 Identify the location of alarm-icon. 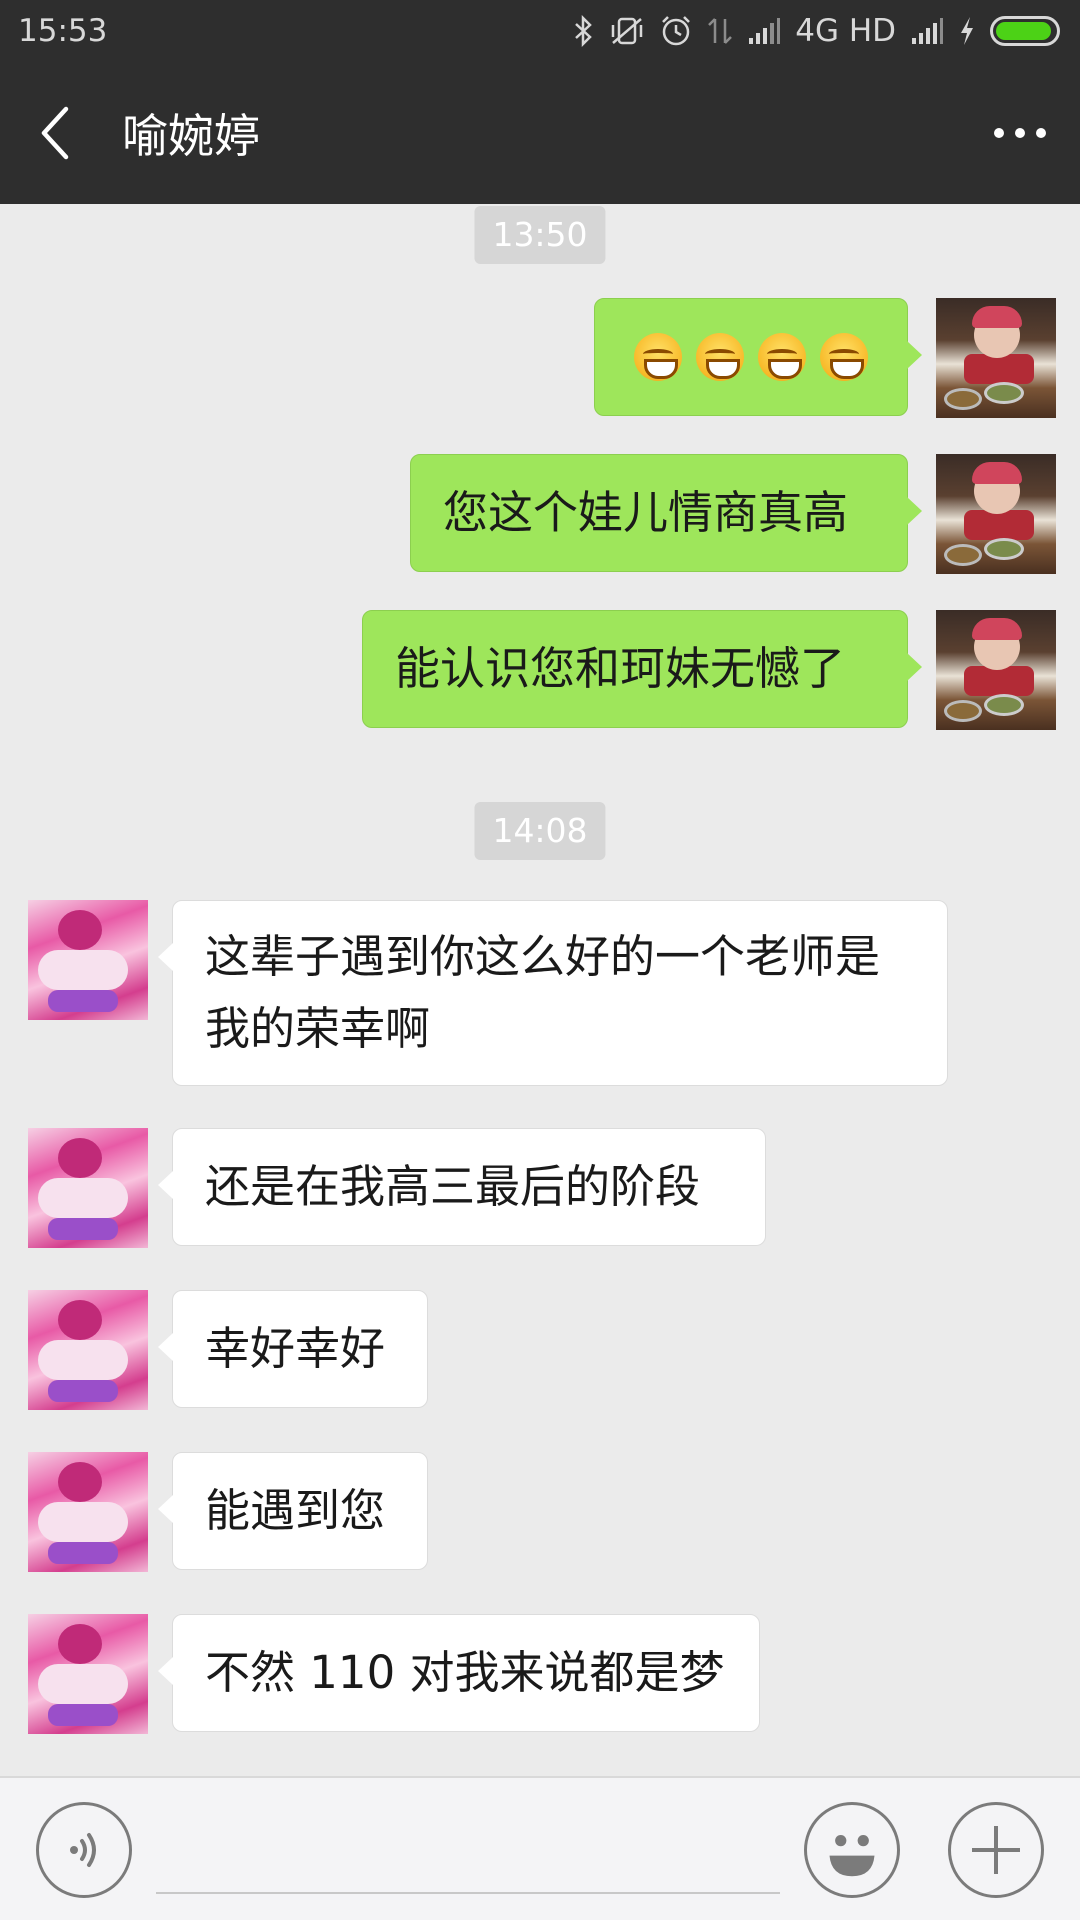
(676, 31).